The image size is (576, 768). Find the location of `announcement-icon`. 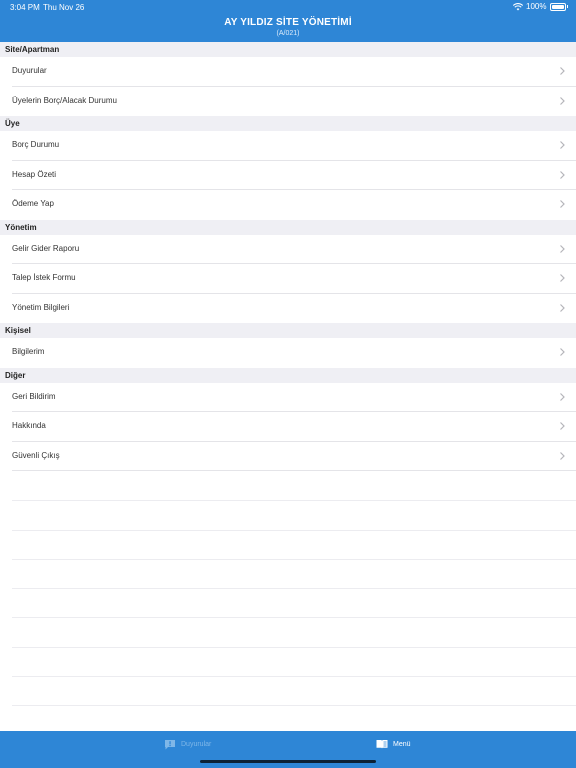

announcement-icon is located at coordinates (170, 745).